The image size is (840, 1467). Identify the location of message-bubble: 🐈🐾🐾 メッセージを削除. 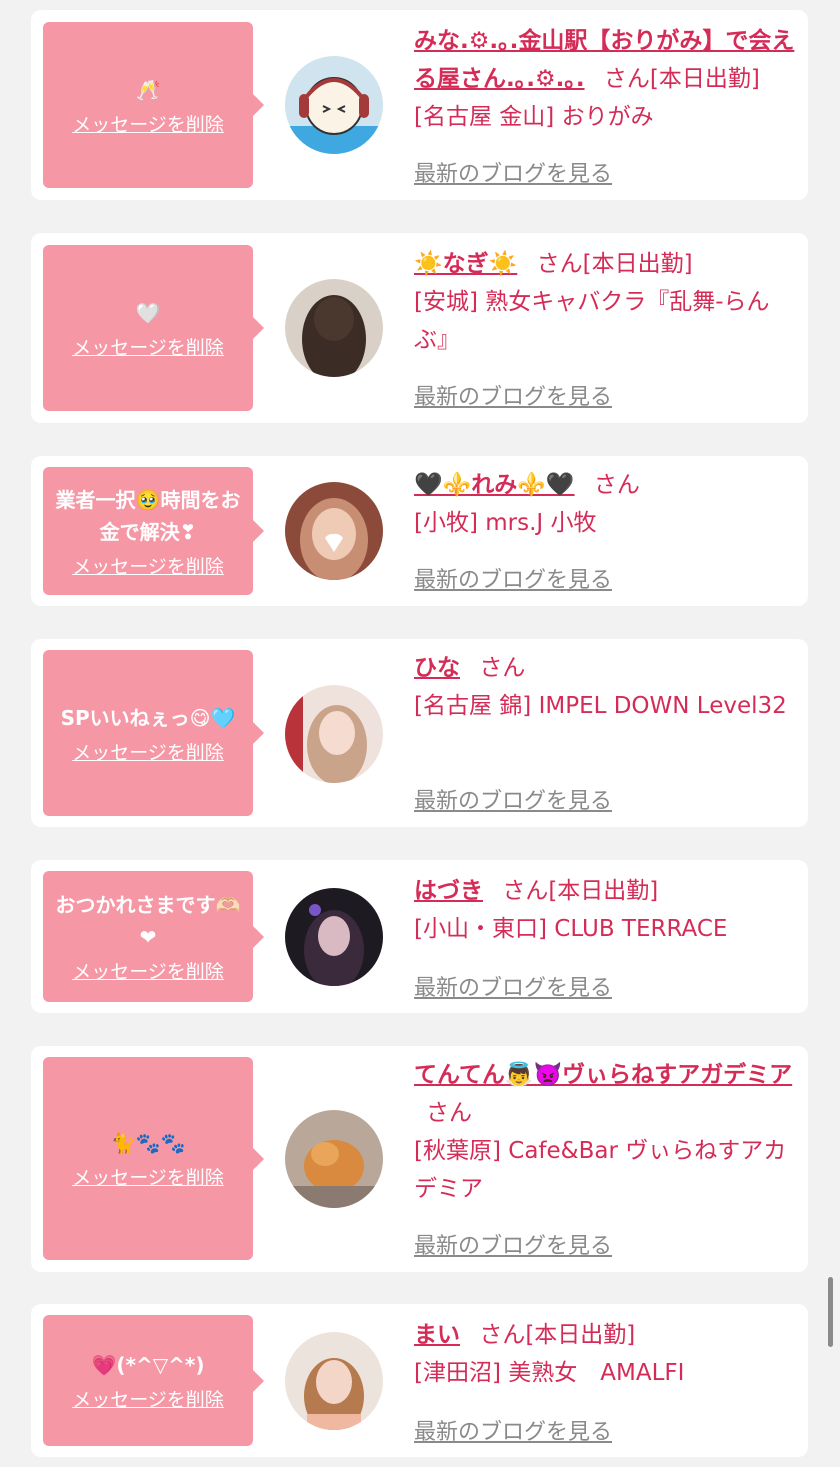
(153, 1158).